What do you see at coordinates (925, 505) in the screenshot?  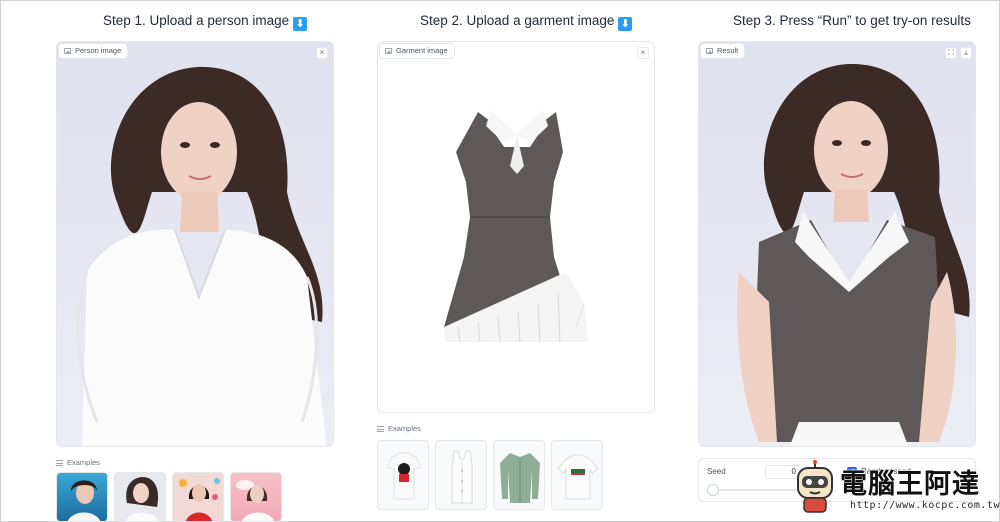 I see `watermark-url: http://www.kocpc.com.tw` at bounding box center [925, 505].